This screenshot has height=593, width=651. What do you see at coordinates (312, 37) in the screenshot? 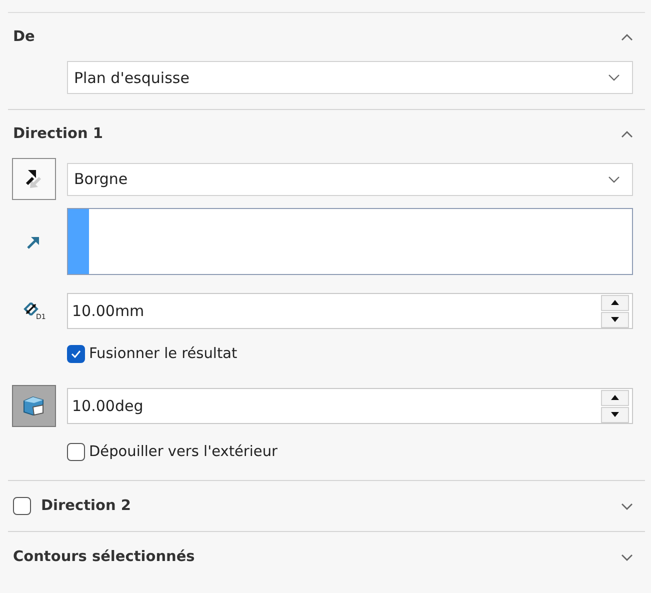
I see `section-title: De` at bounding box center [312, 37].